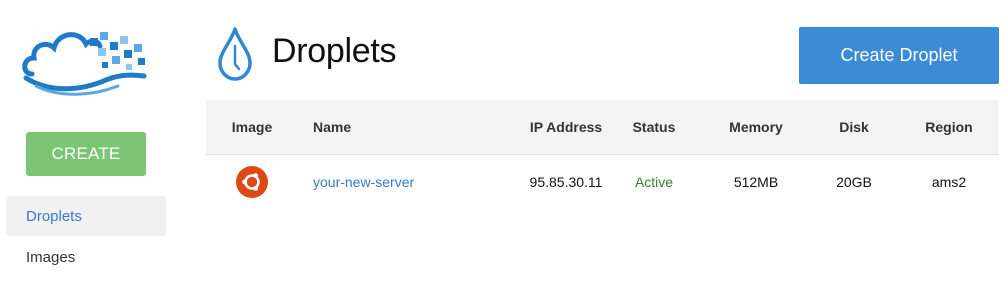  Describe the element at coordinates (235, 54) in the screenshot. I see `droplet-icon` at that location.